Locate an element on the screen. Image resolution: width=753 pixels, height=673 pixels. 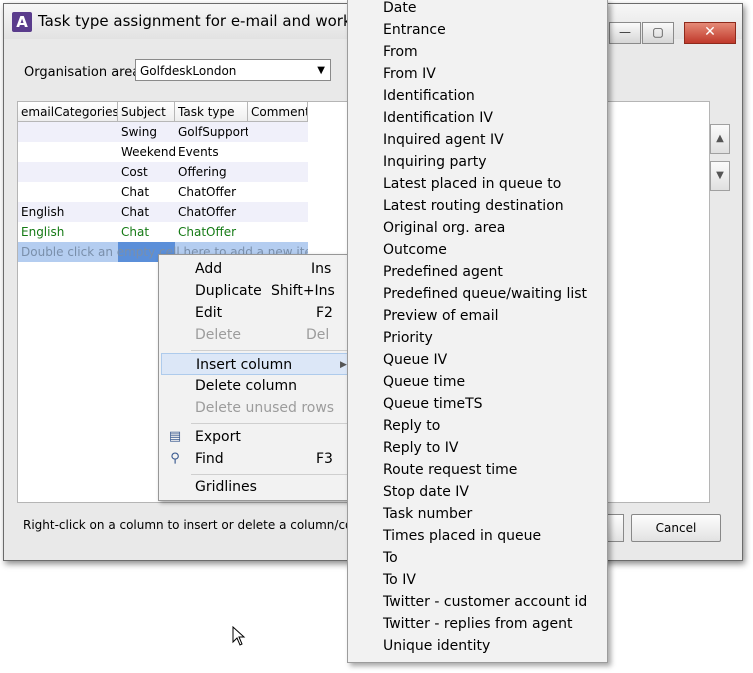
org-area-select: GolfdeskLondon ▼ is located at coordinates (233, 70).